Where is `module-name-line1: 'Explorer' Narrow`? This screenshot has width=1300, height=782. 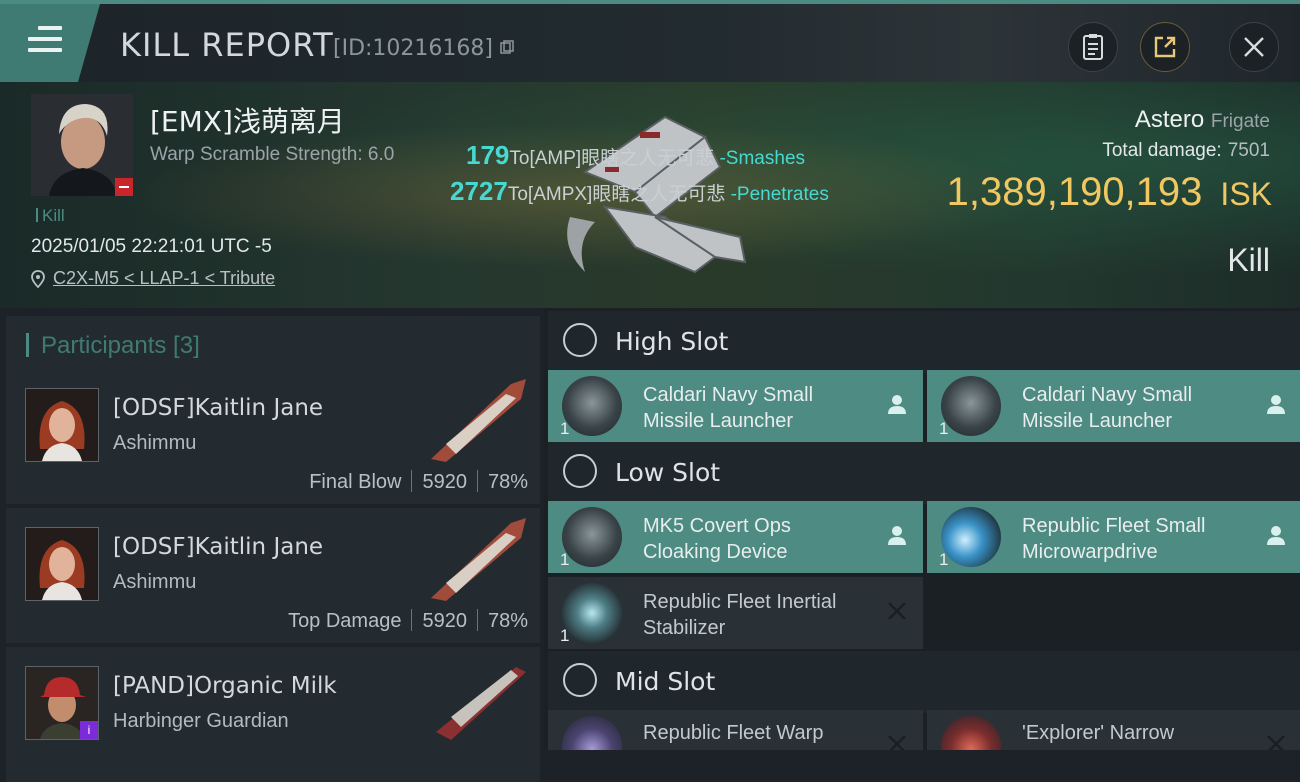 module-name-line1: 'Explorer' Narrow is located at coordinates (1098, 733).